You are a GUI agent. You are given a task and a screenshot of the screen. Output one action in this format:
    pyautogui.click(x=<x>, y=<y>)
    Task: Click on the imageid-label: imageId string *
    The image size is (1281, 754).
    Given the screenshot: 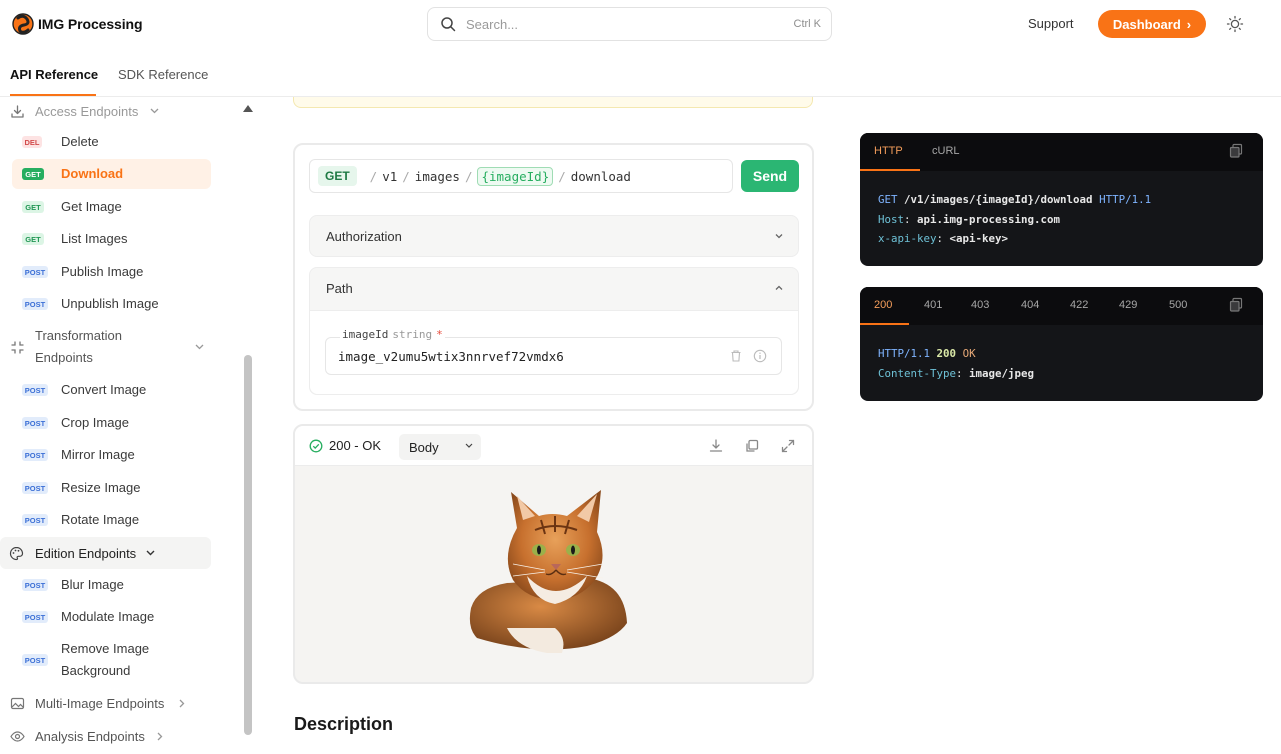 What is the action you would take?
    pyautogui.click(x=392, y=334)
    